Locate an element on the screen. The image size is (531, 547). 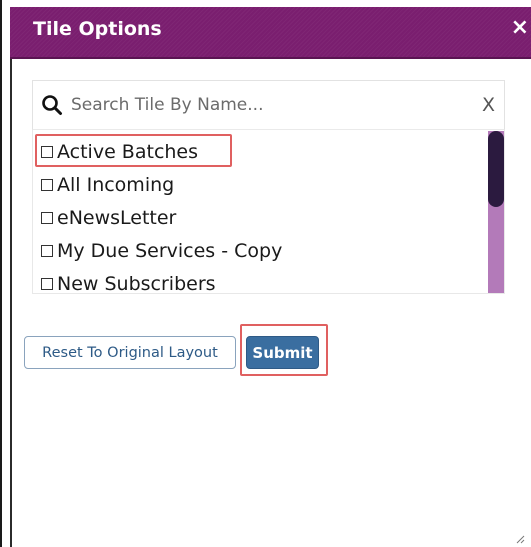
dialog-title: Tile Options is located at coordinates (97, 29).